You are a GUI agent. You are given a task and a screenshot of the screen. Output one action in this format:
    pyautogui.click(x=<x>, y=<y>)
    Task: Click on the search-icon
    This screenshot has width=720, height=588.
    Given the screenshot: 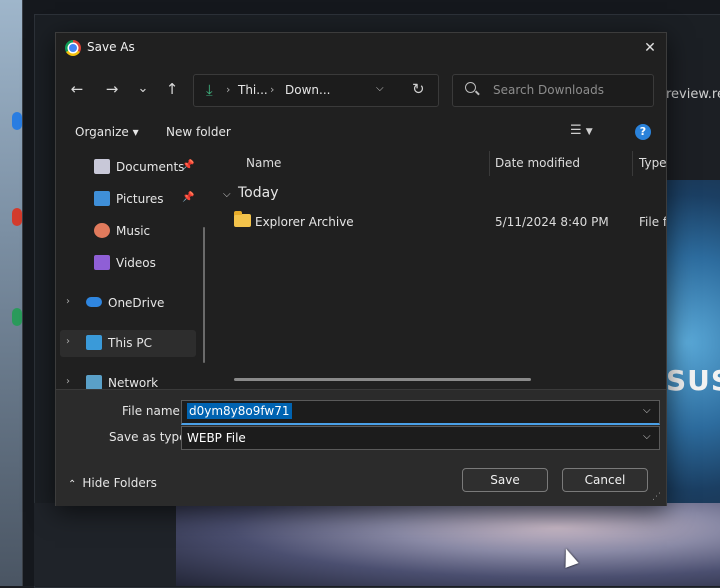 What is the action you would take?
    pyautogui.click(x=470, y=87)
    